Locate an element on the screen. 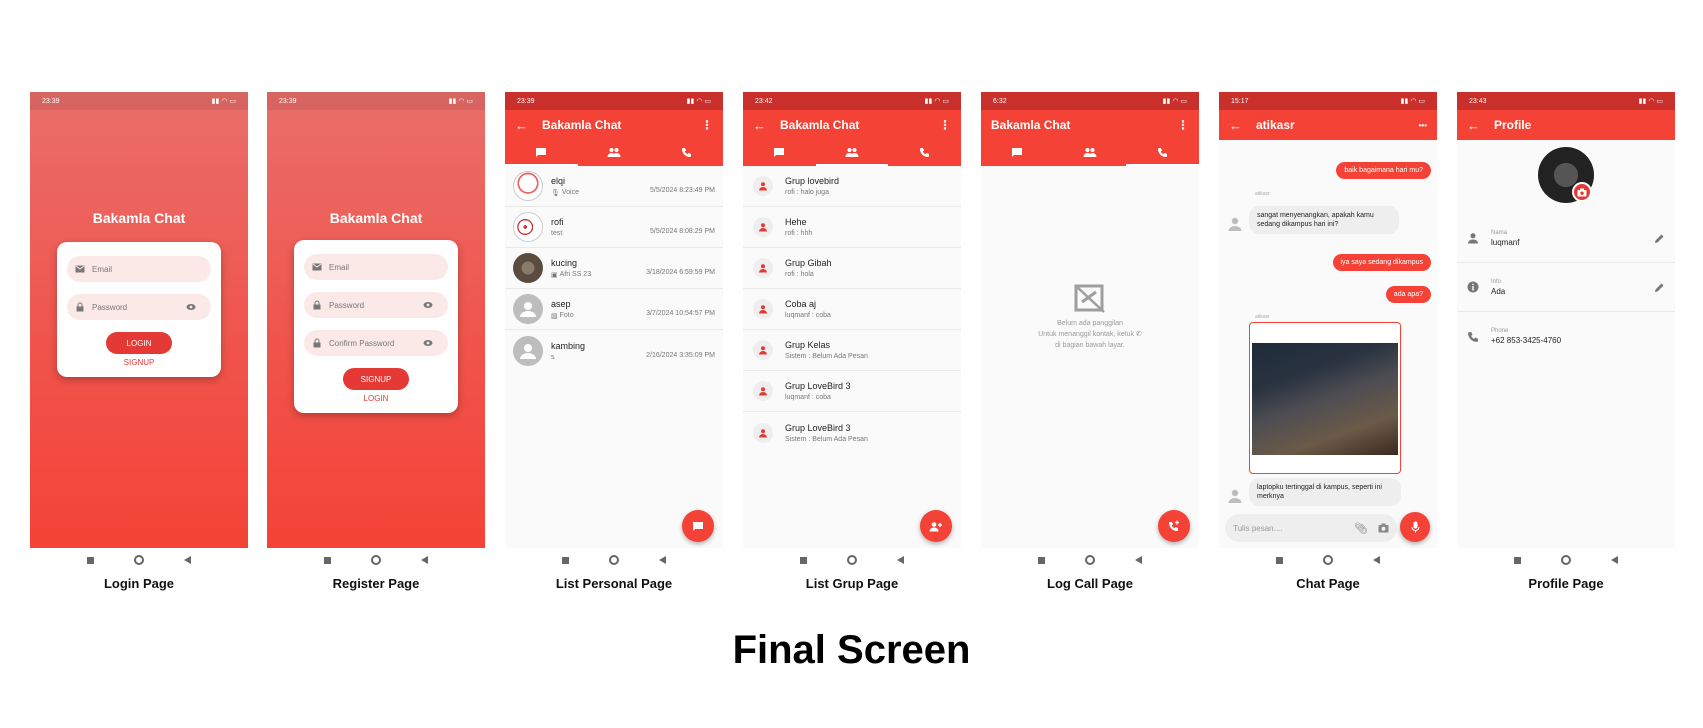  group-name: Hehe is located at coordinates (796, 222).